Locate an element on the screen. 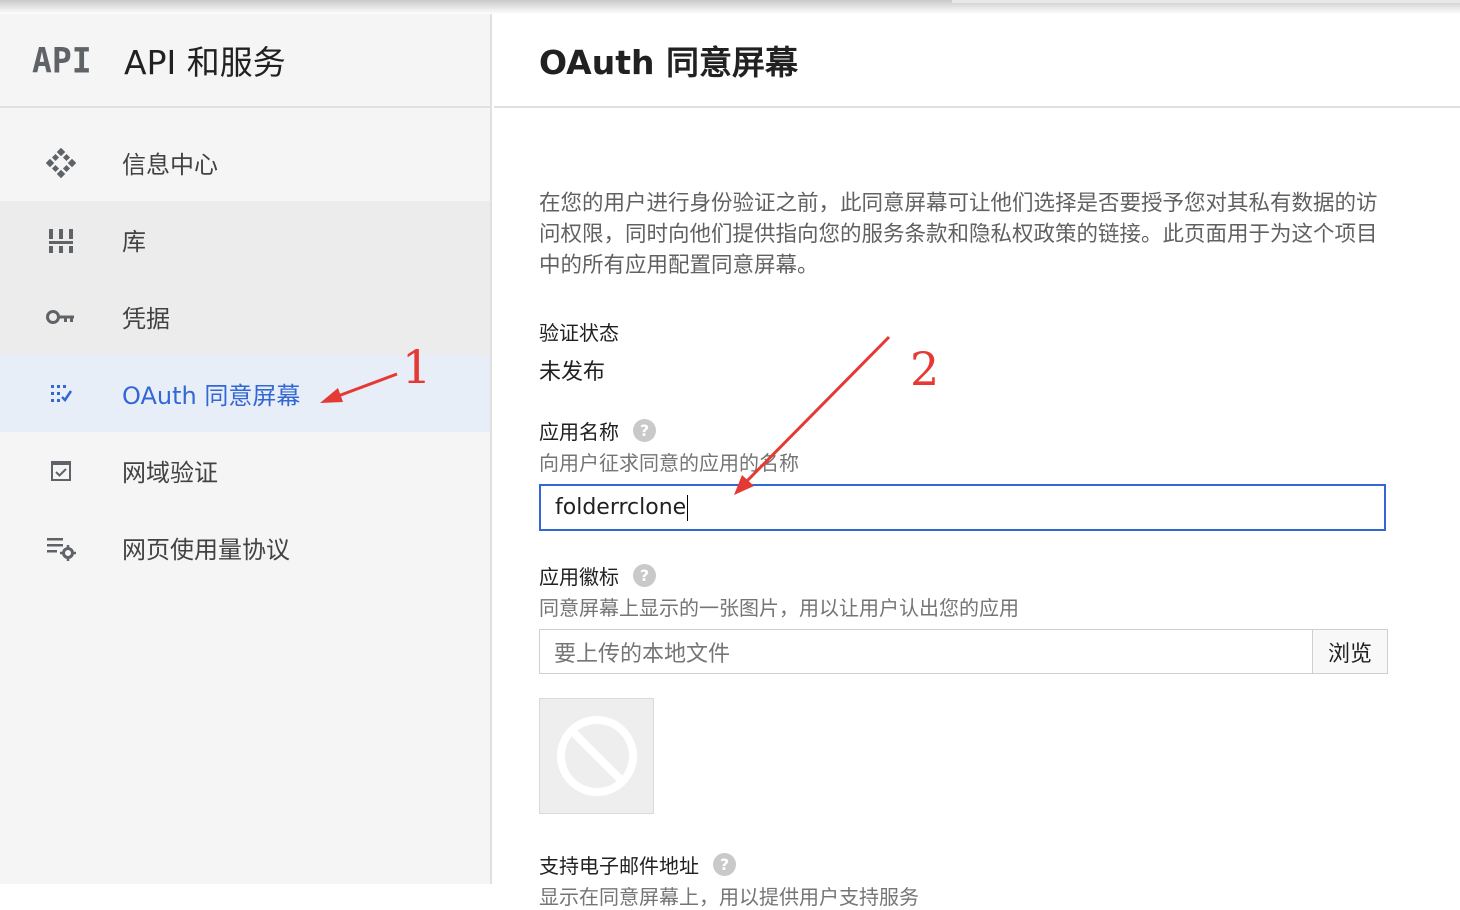 The image size is (1460, 910). app-logo-label: 应用徽标 ? is located at coordinates (964, 575).